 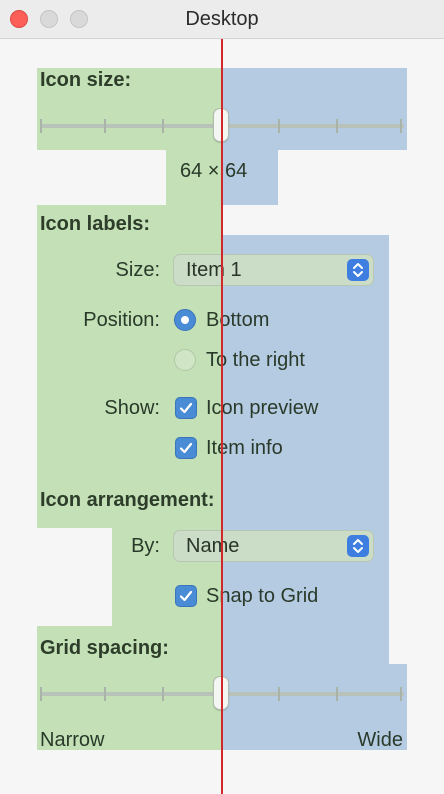 What do you see at coordinates (273, 546) in the screenshot?
I see `arrange-by-popup: Name` at bounding box center [273, 546].